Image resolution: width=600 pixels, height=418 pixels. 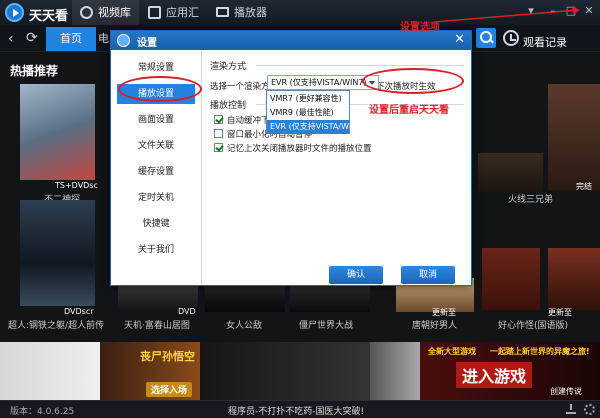 I want to click on ad-banner: 丧尸孙悟空 选择入场, so click(x=150, y=371).